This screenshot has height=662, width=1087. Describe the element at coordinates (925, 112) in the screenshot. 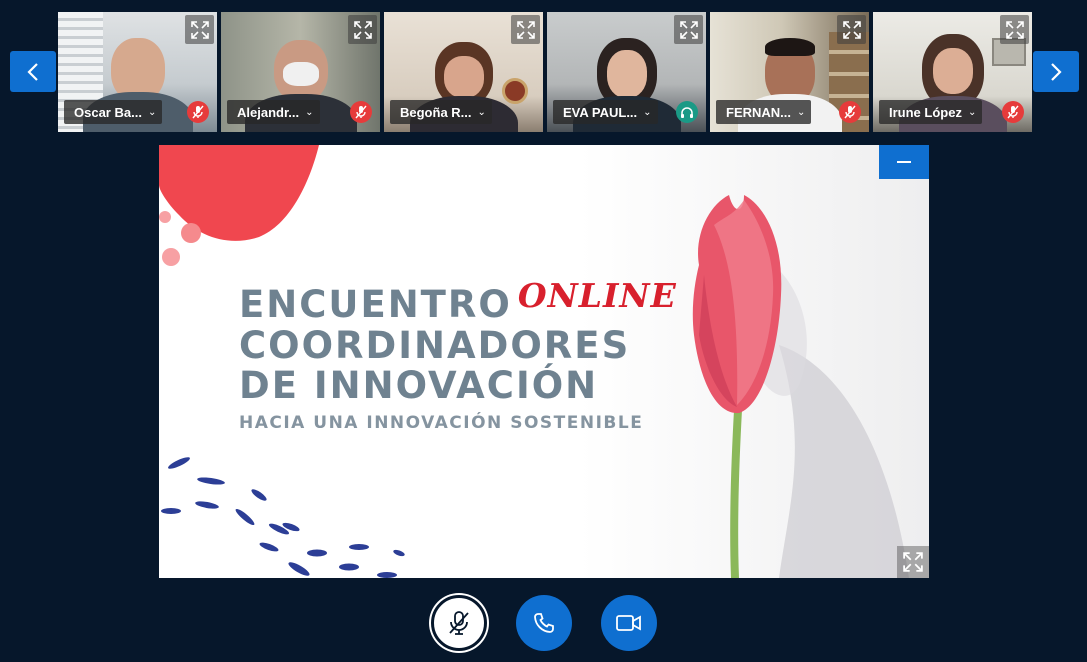

I see `participant-name: Irune López` at that location.